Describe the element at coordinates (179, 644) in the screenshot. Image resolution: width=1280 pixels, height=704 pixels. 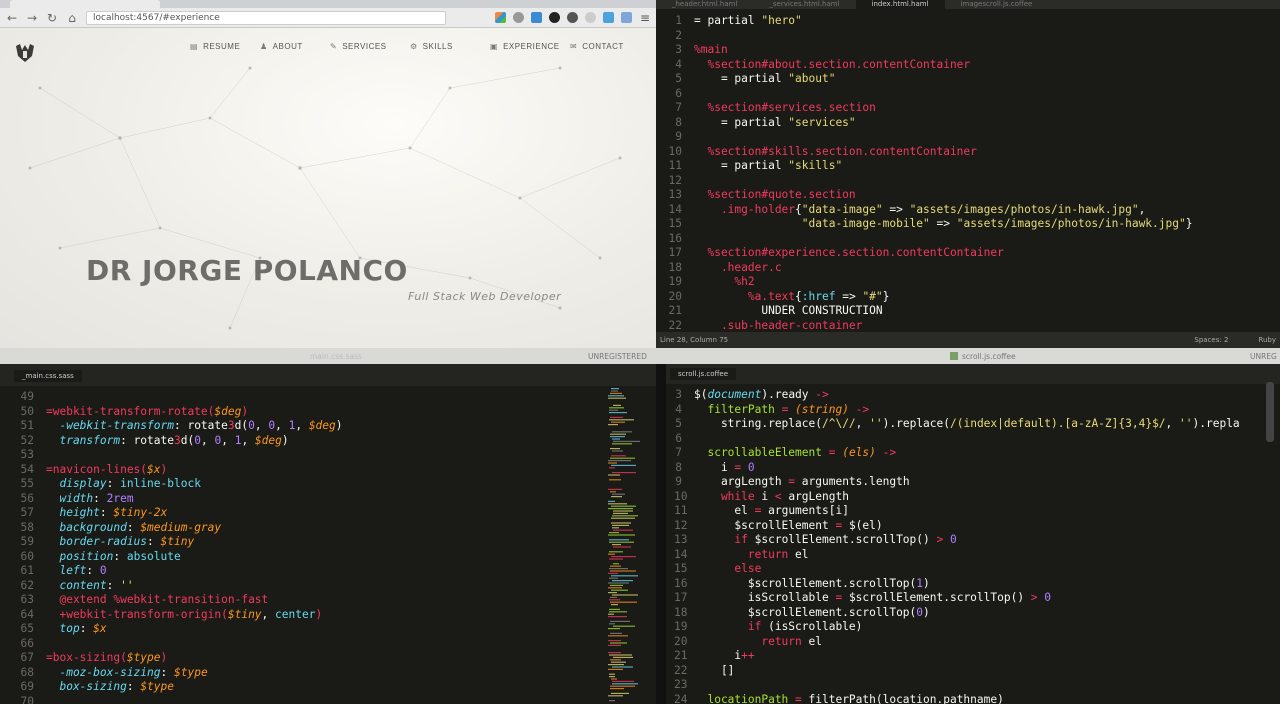
I see `code-line: 66` at that location.